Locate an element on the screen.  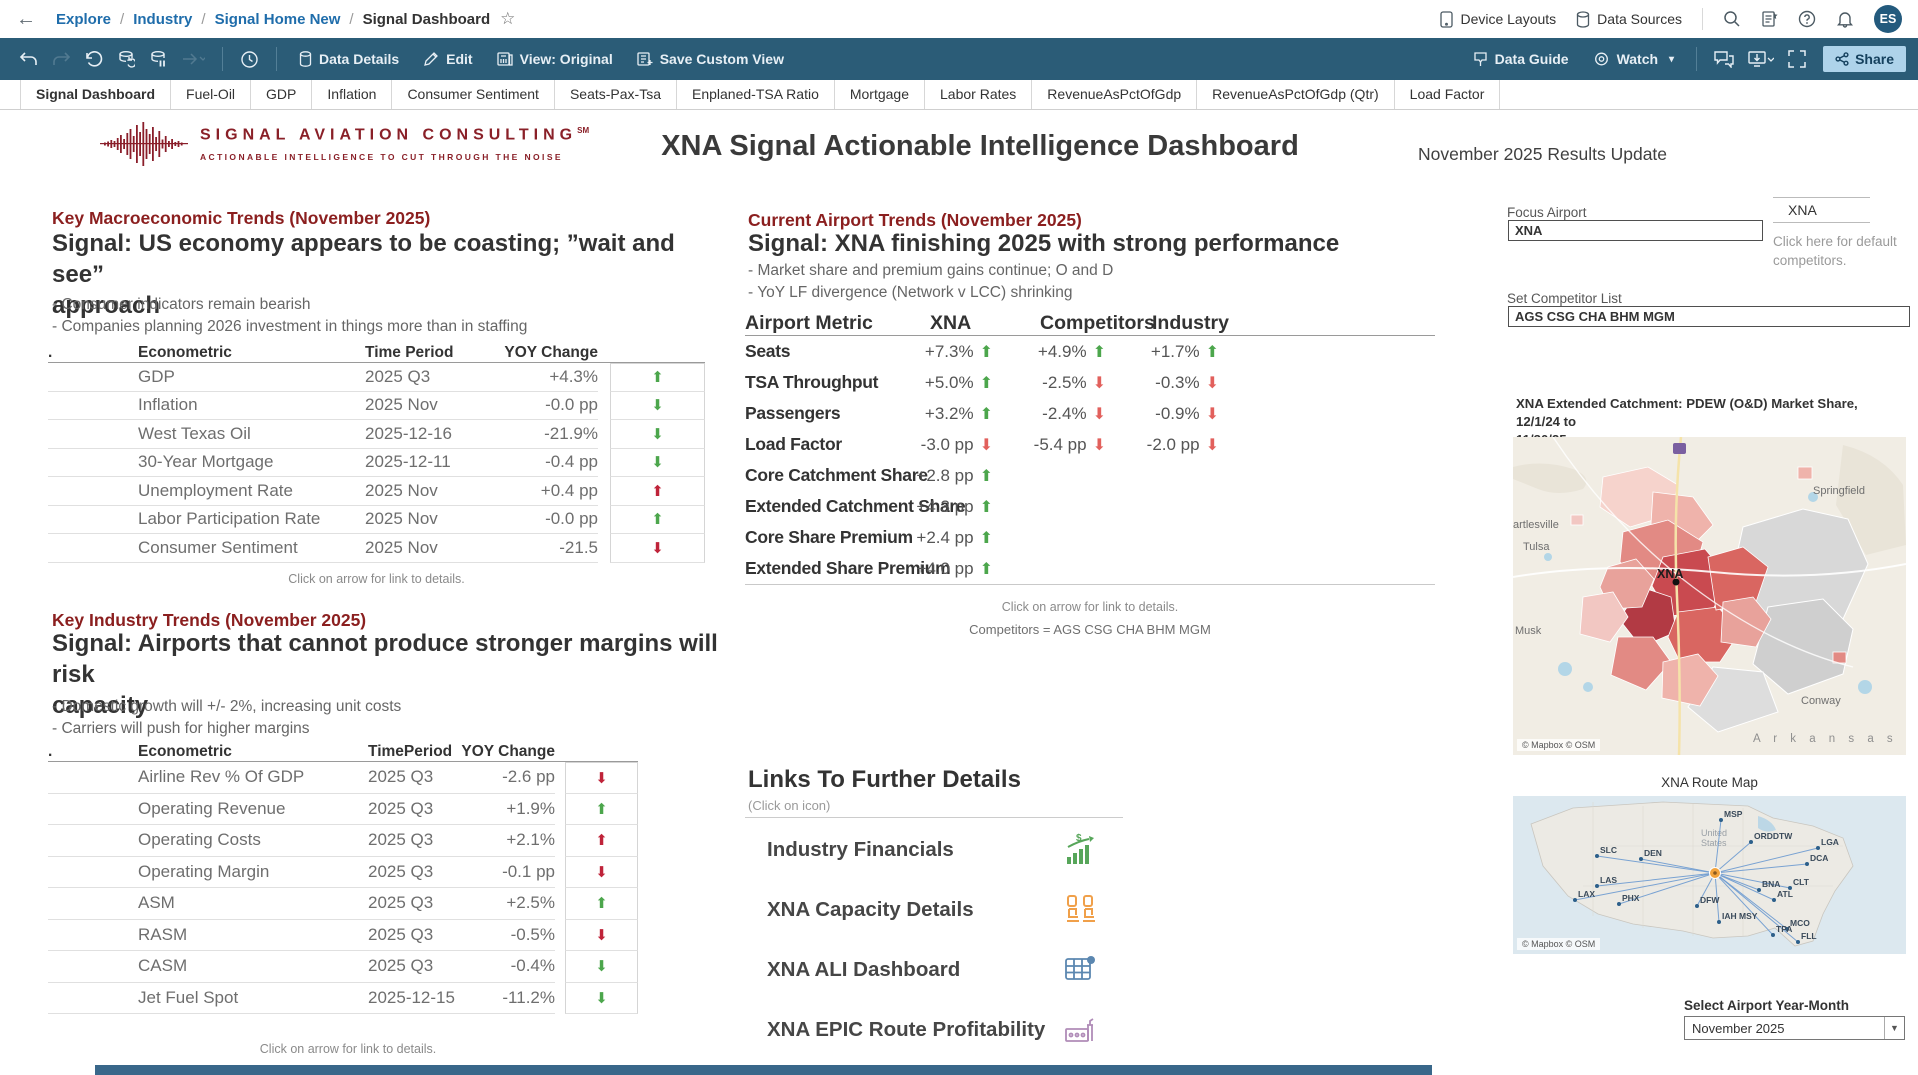
tab-enplaned-tsa-ratio: Enplaned-TSA Ratio is located at coordinates (756, 94).